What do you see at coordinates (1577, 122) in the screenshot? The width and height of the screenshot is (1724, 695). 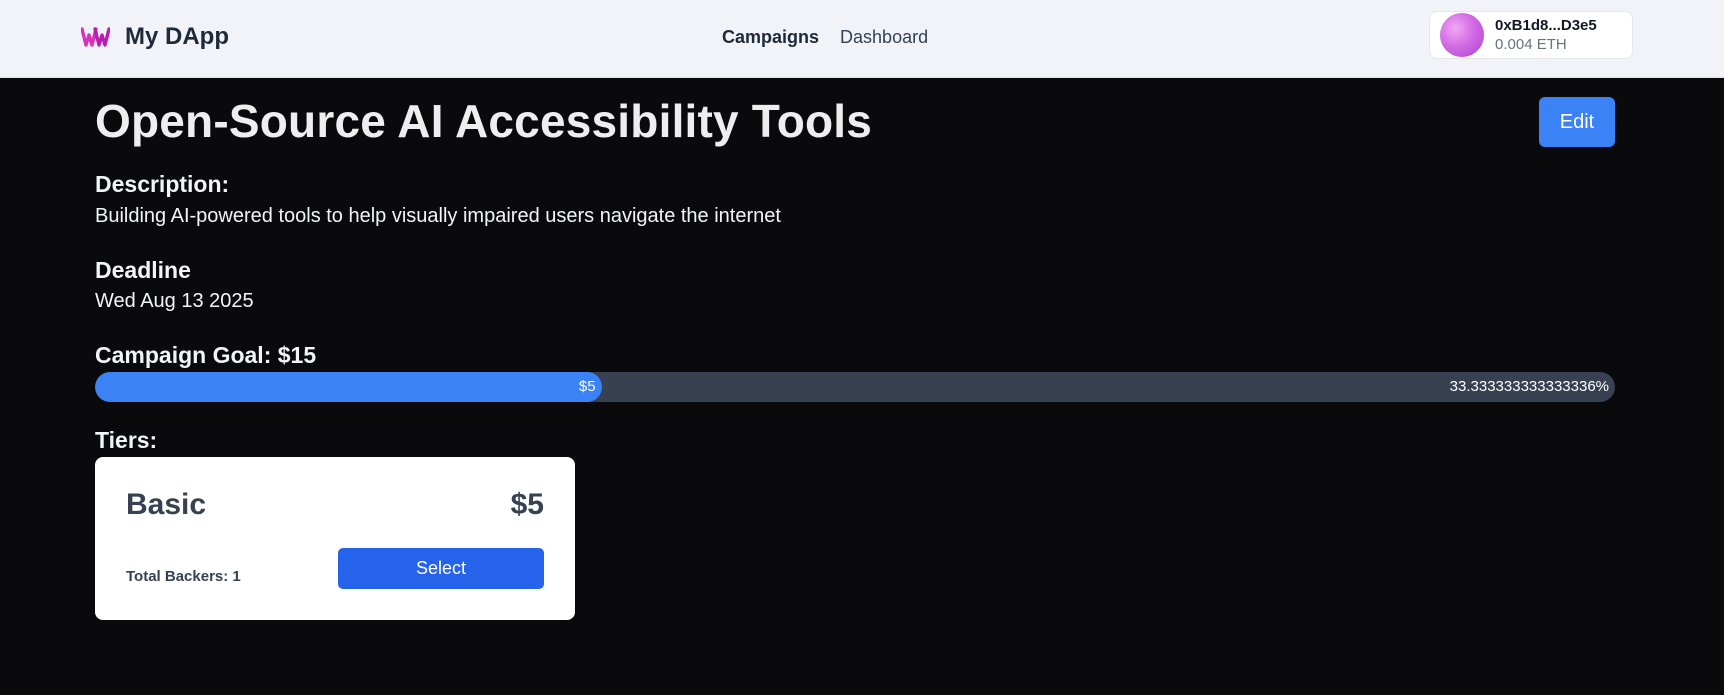 I see `edit-button: Edit` at bounding box center [1577, 122].